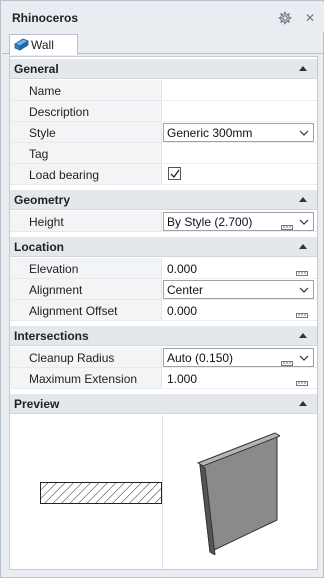 This screenshot has width=324, height=578. I want to click on row-style: Style Generic 300mm, so click(163, 132).